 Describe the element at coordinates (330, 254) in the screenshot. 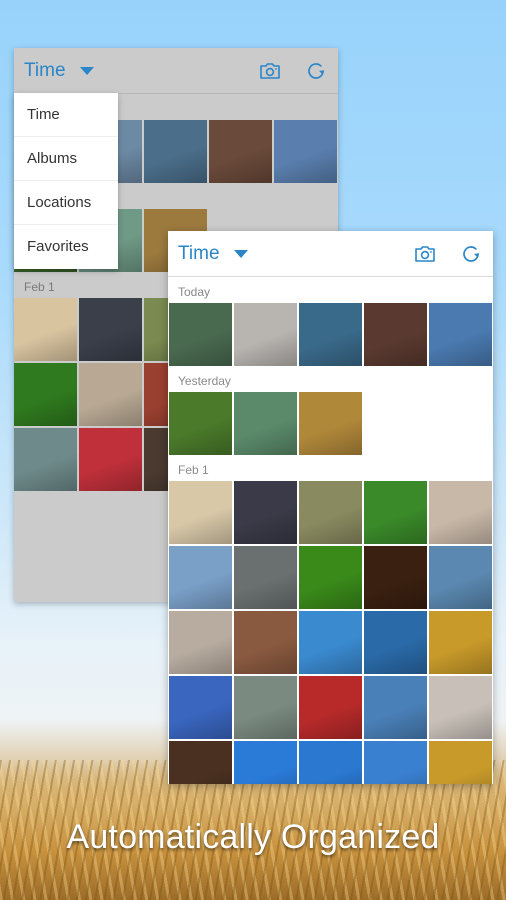

I see `front-toolbar: Time` at that location.